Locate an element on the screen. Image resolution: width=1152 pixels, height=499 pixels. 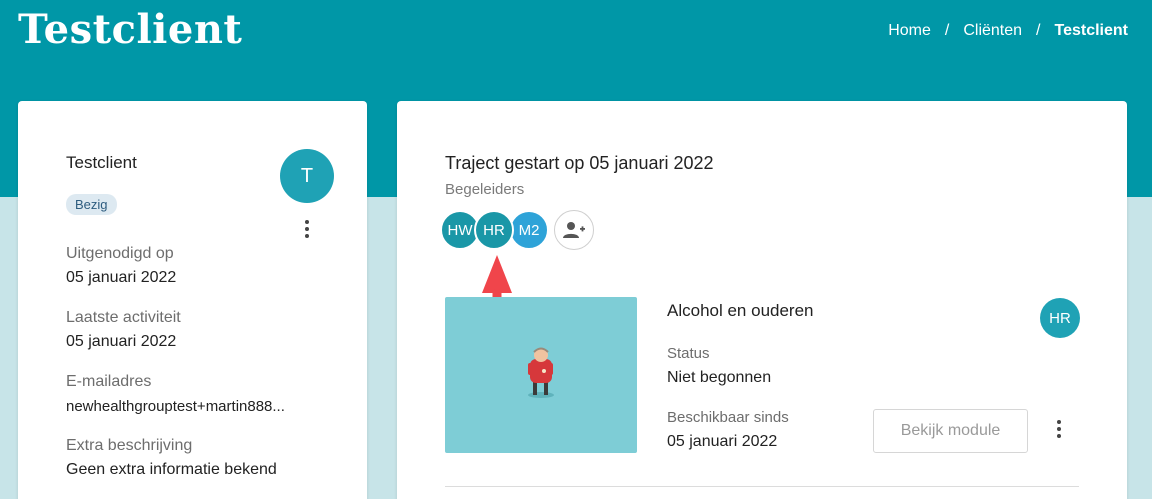
client-more-options-icon is located at coordinates (307, 229).